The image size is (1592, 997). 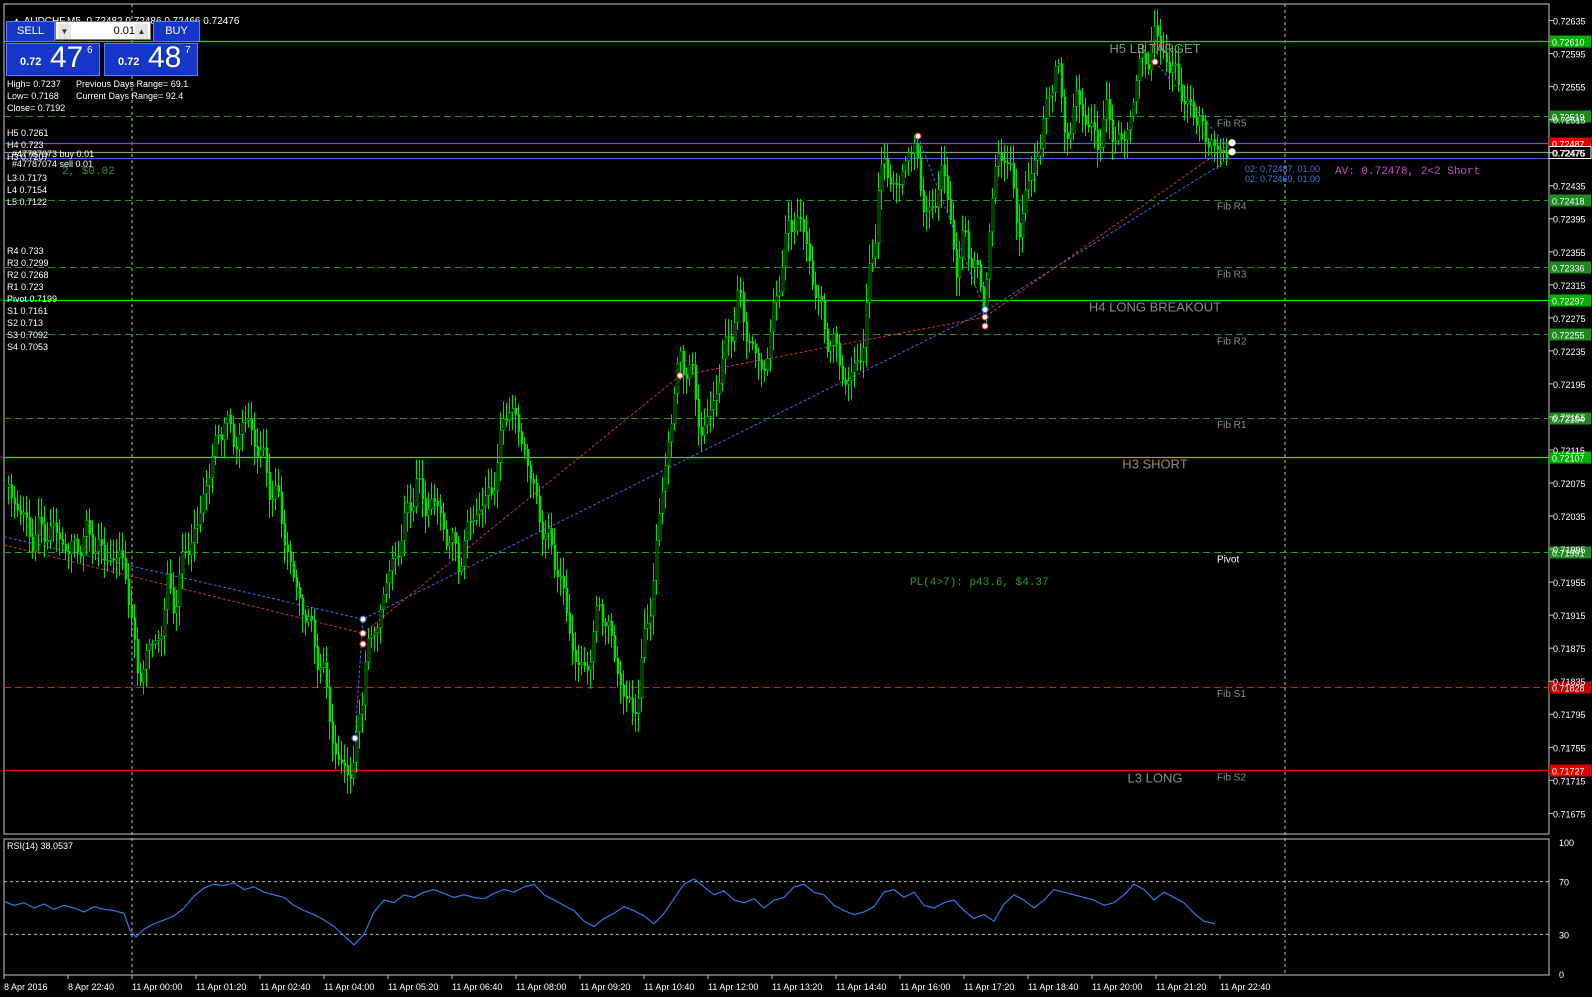 I want to click on sell-button: SELL, so click(x=30, y=31).